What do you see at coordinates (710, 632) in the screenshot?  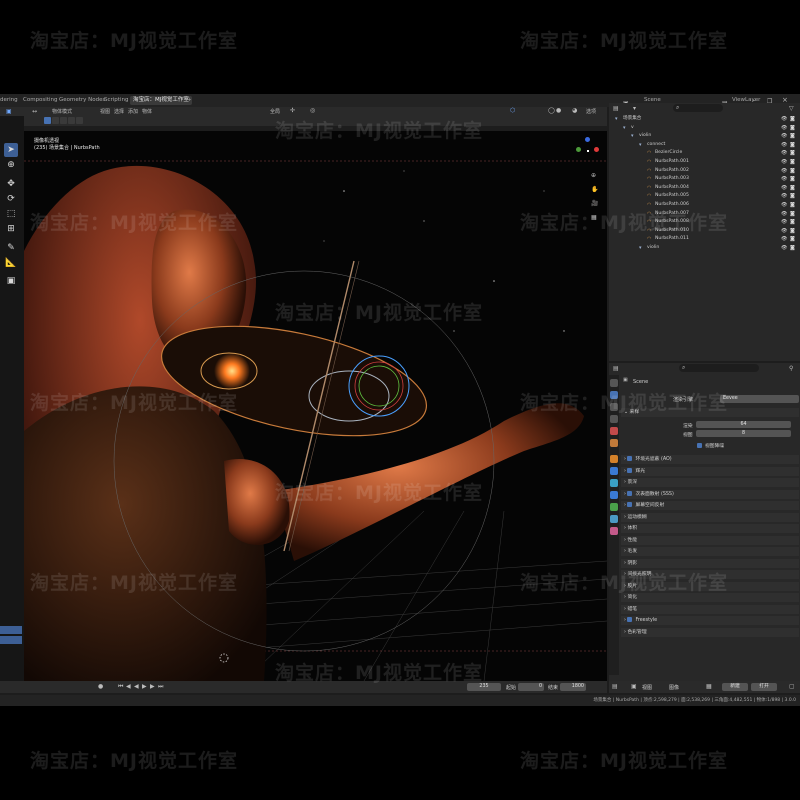 I see `render-section-panel: › 色彩管理` at bounding box center [710, 632].